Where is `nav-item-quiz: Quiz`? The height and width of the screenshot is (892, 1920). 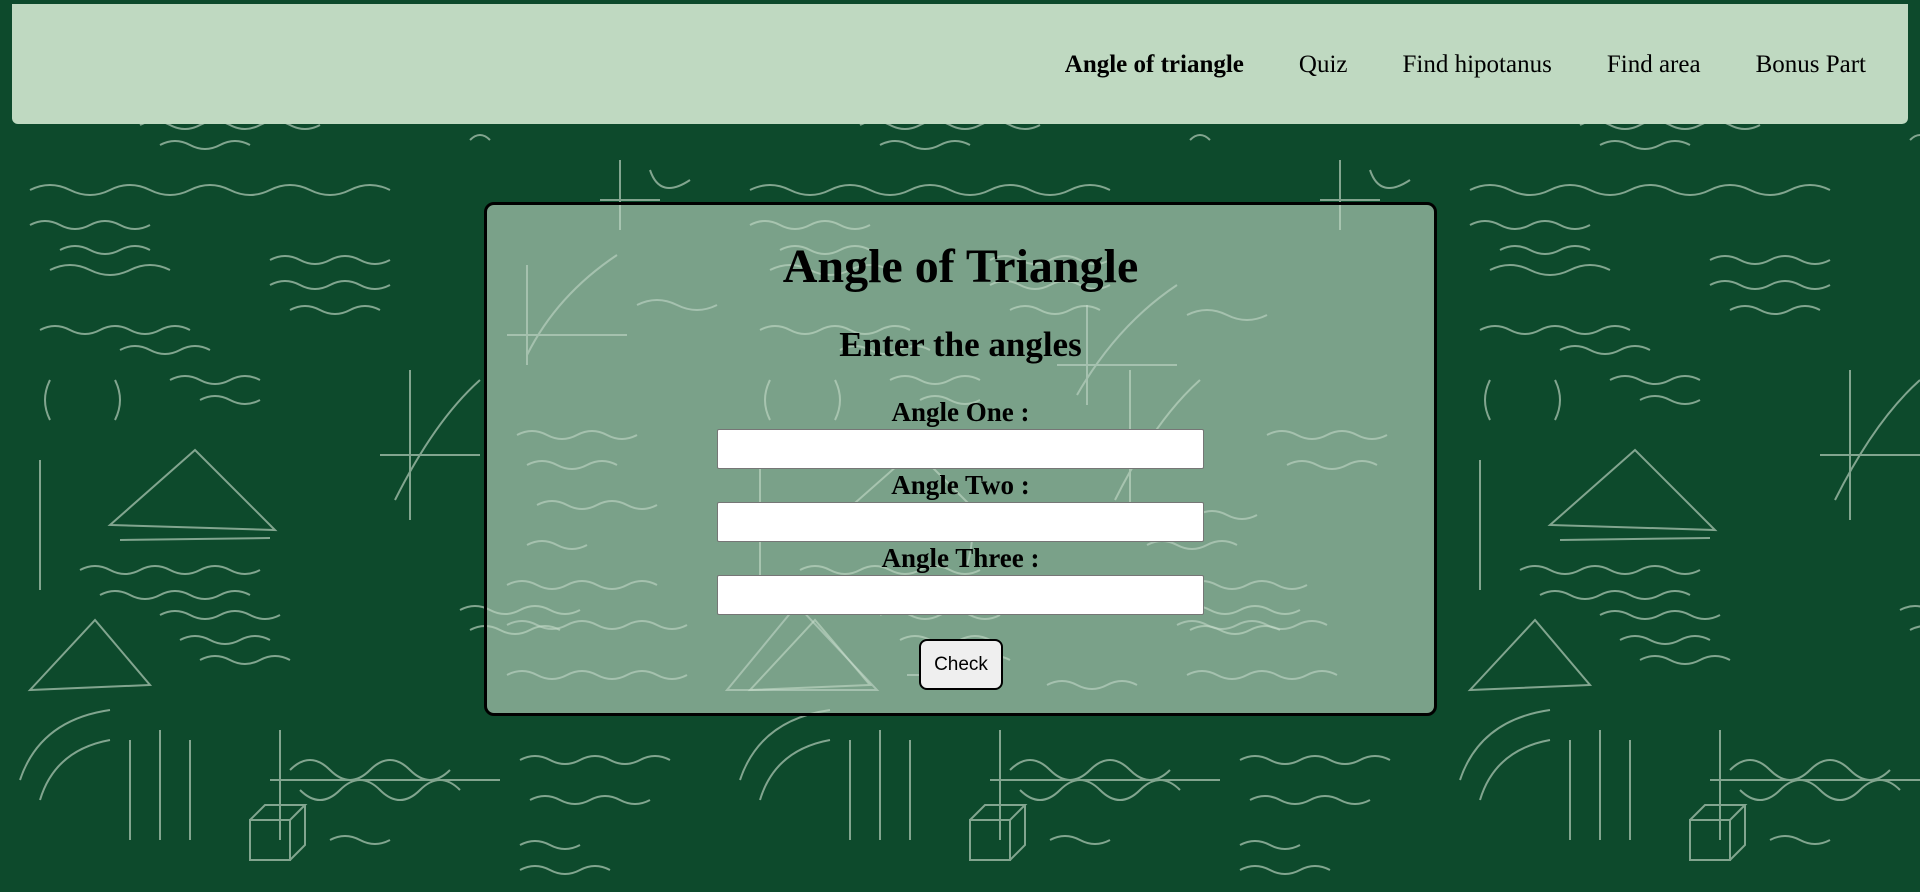 nav-item-quiz: Quiz is located at coordinates (1323, 65).